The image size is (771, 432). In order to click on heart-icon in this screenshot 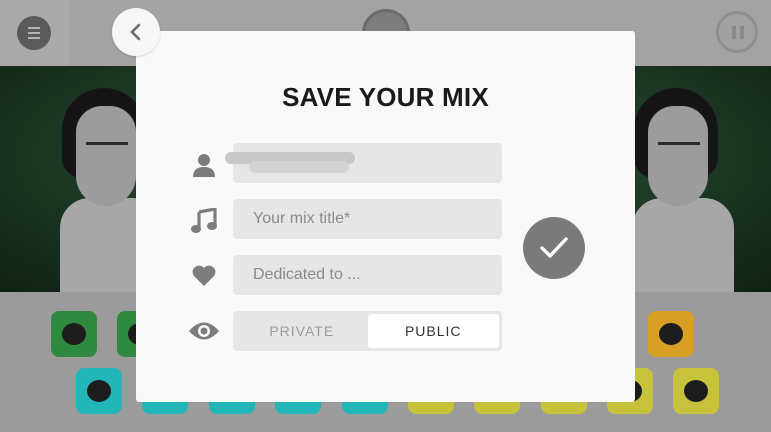, I will do `click(204, 276)`.